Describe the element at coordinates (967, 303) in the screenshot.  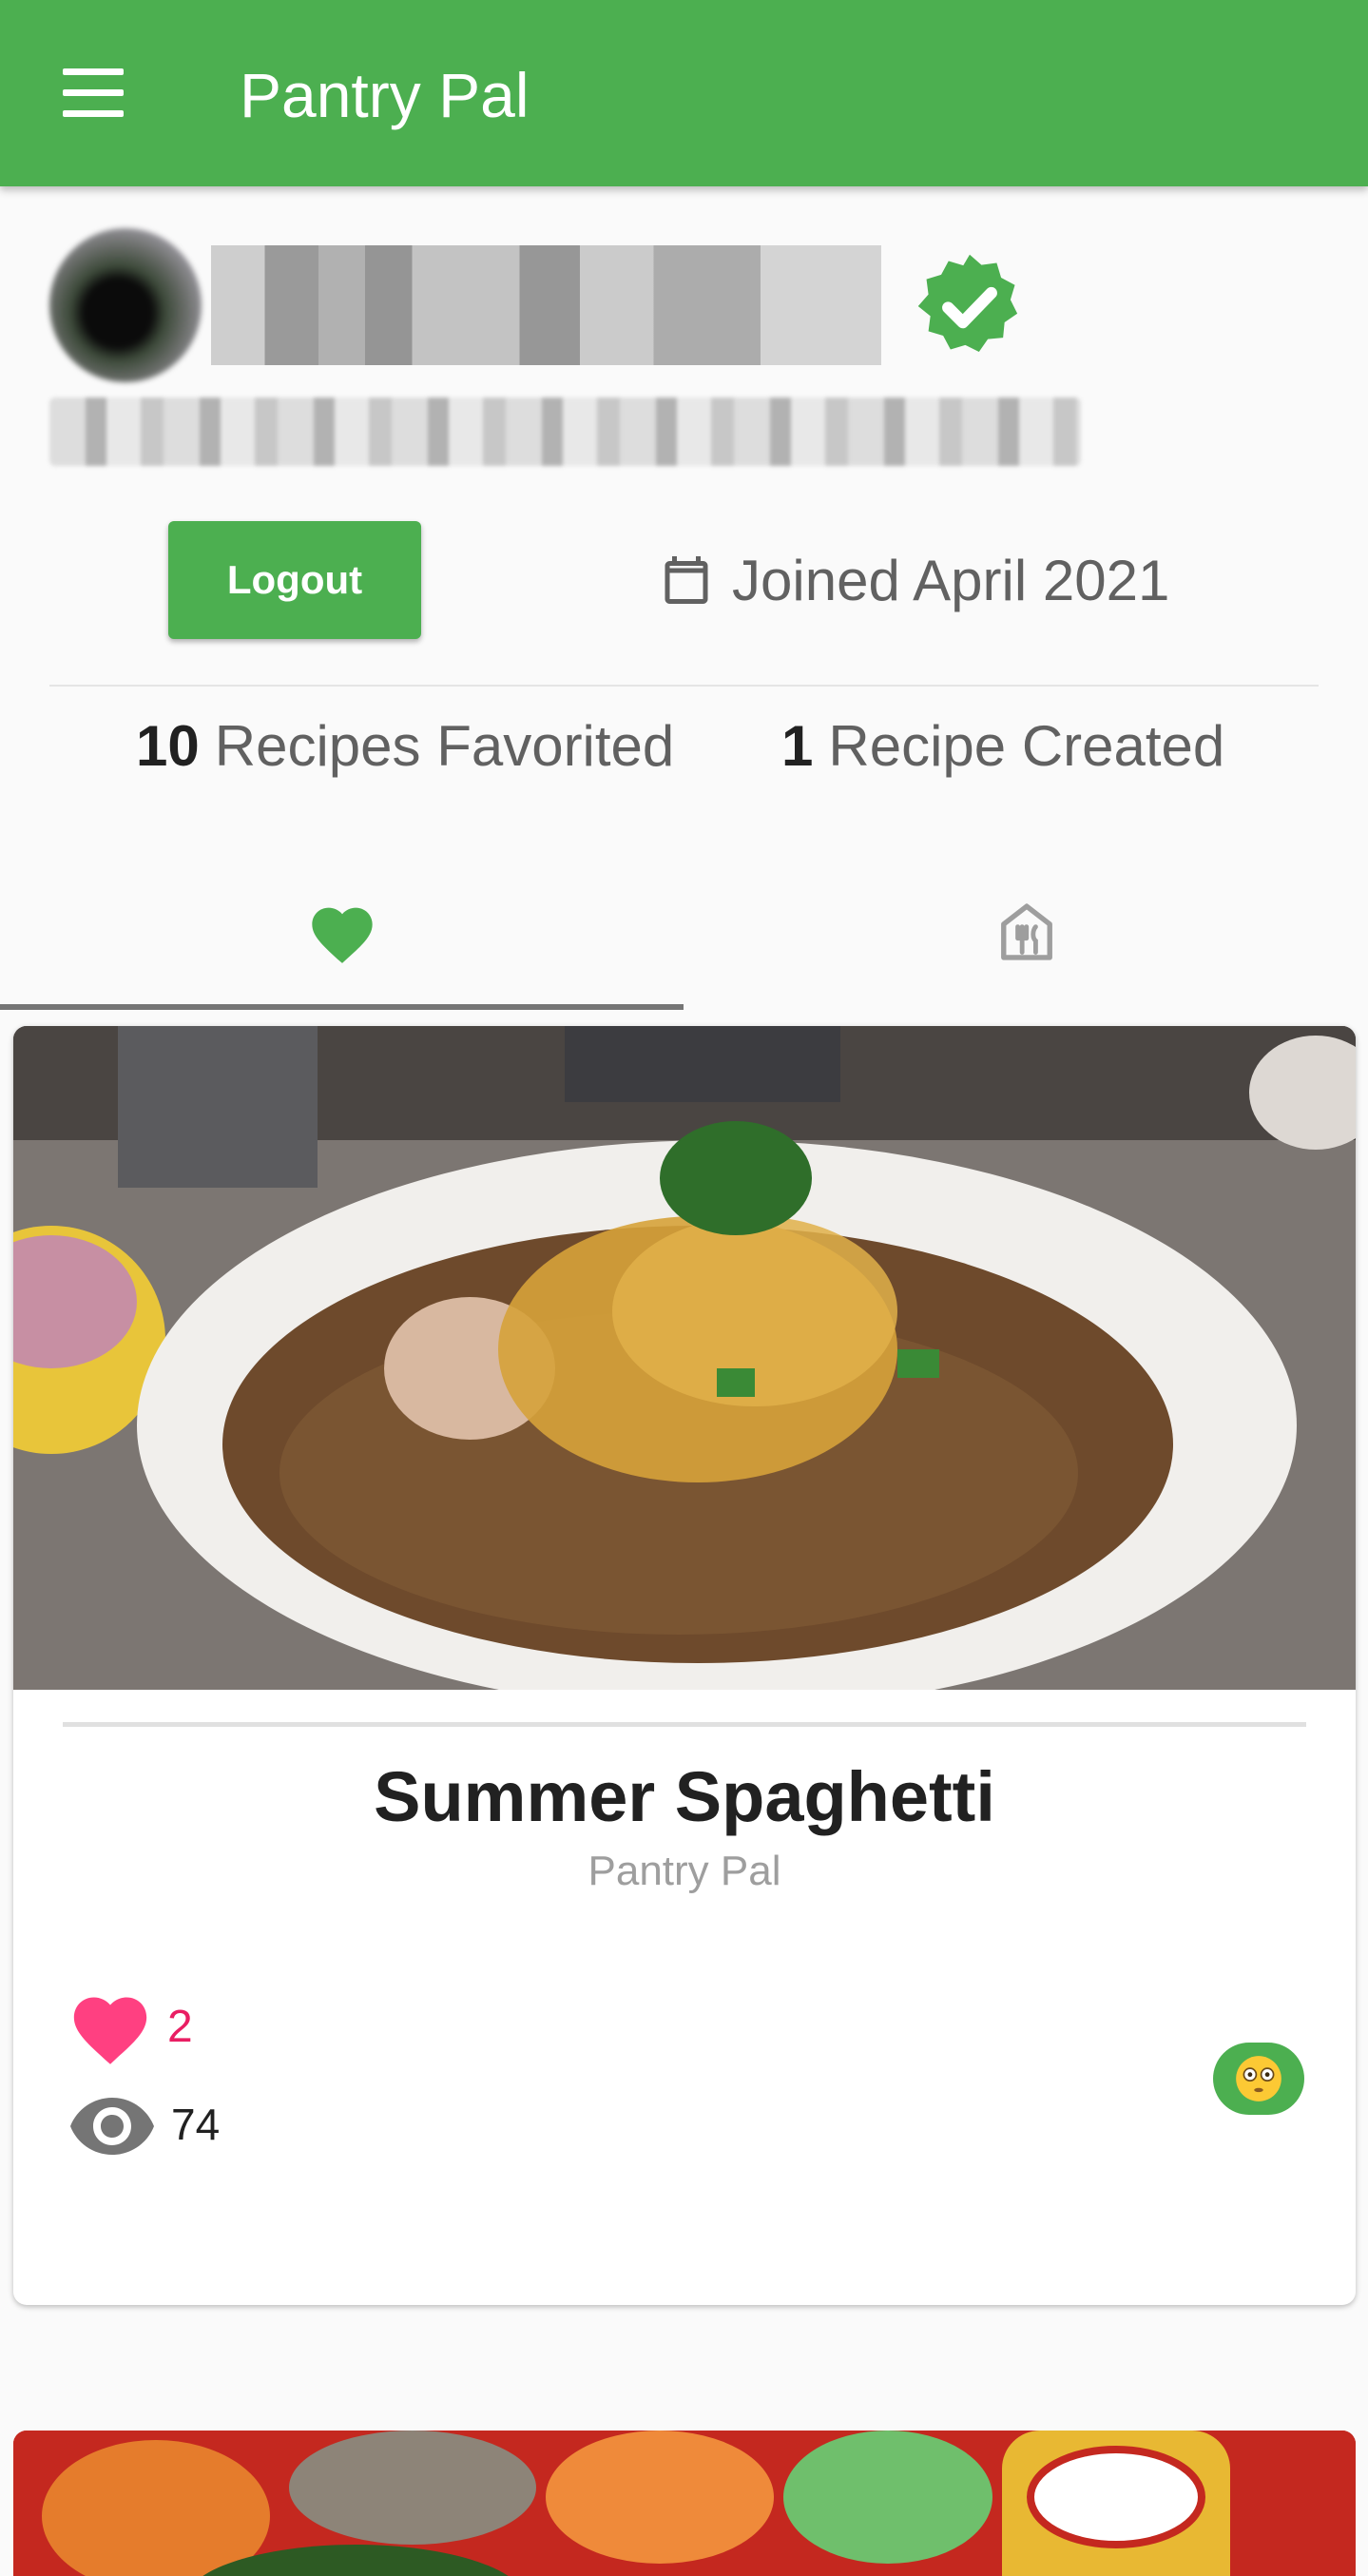
I see `verified-badge-icon` at that location.